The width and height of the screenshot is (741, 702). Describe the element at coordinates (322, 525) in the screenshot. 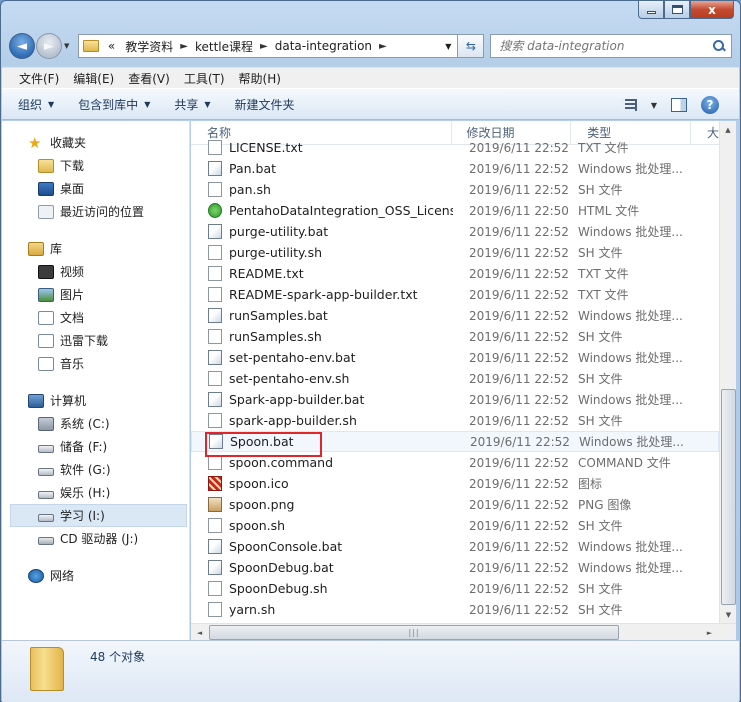

I see `file-name-cell: spoon.sh` at that location.